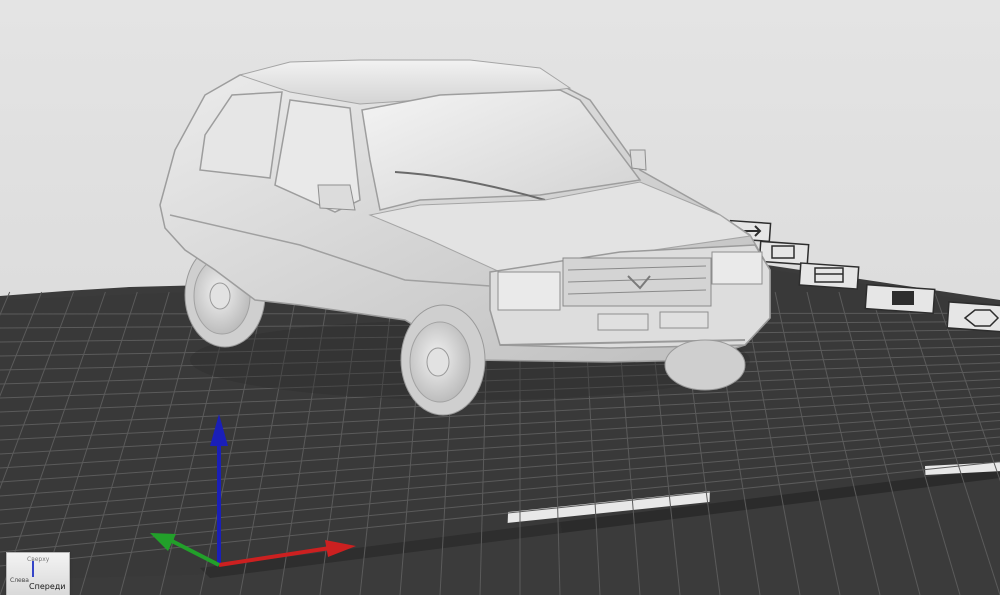 The image size is (1000, 595). I want to click on view-cube: Сверху Слева Спереди, so click(38, 573).